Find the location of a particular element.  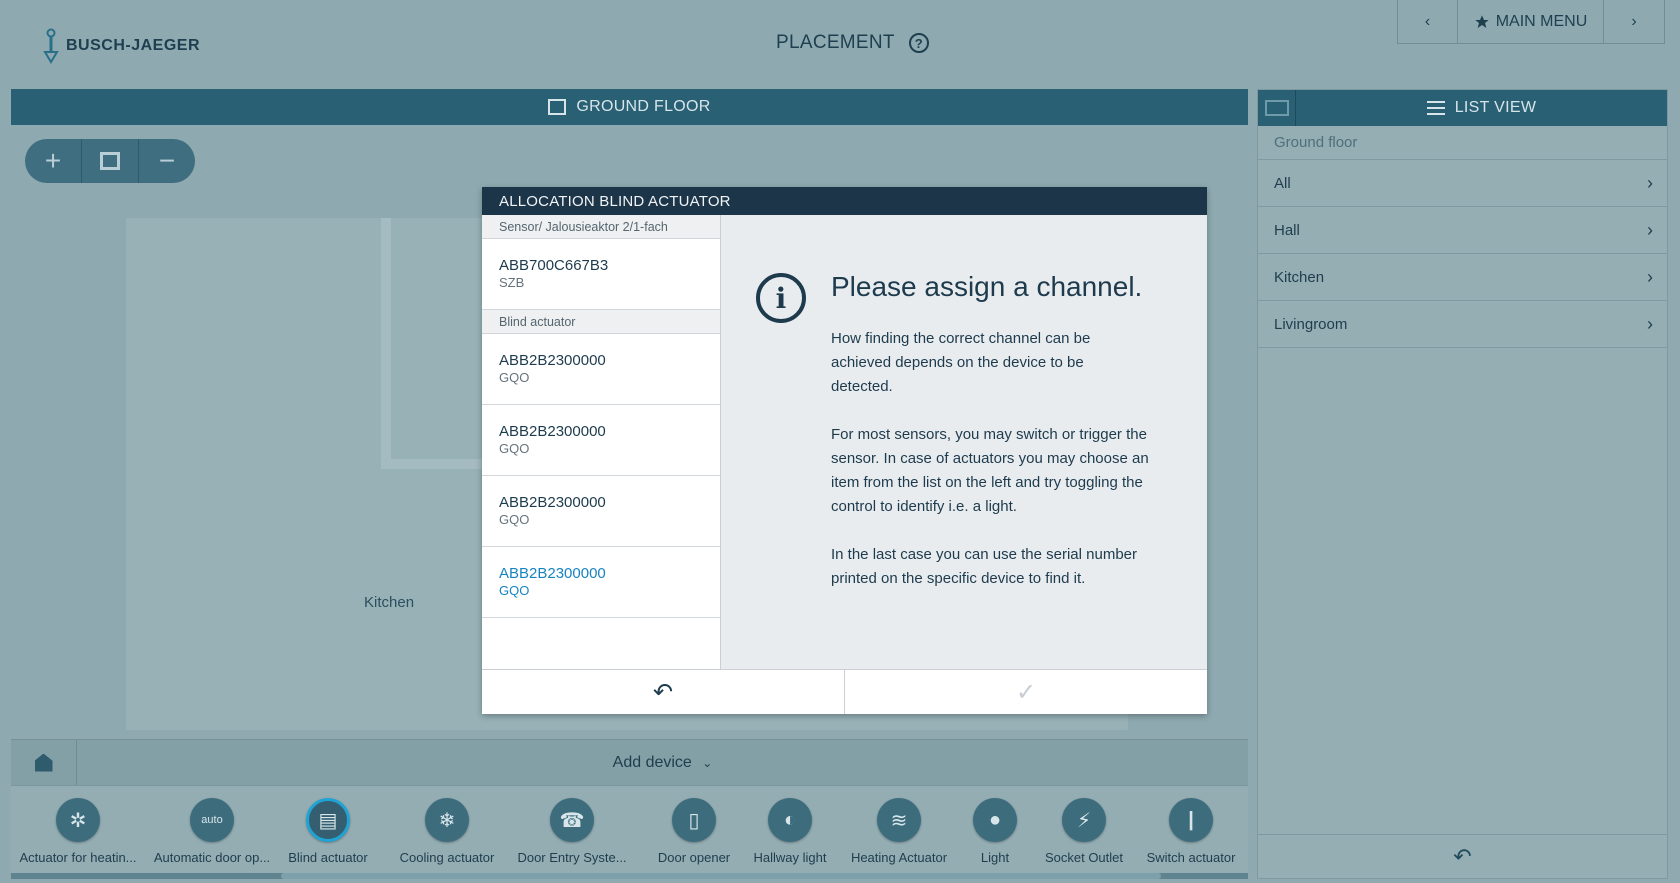

home-icon is located at coordinates (43, 762).